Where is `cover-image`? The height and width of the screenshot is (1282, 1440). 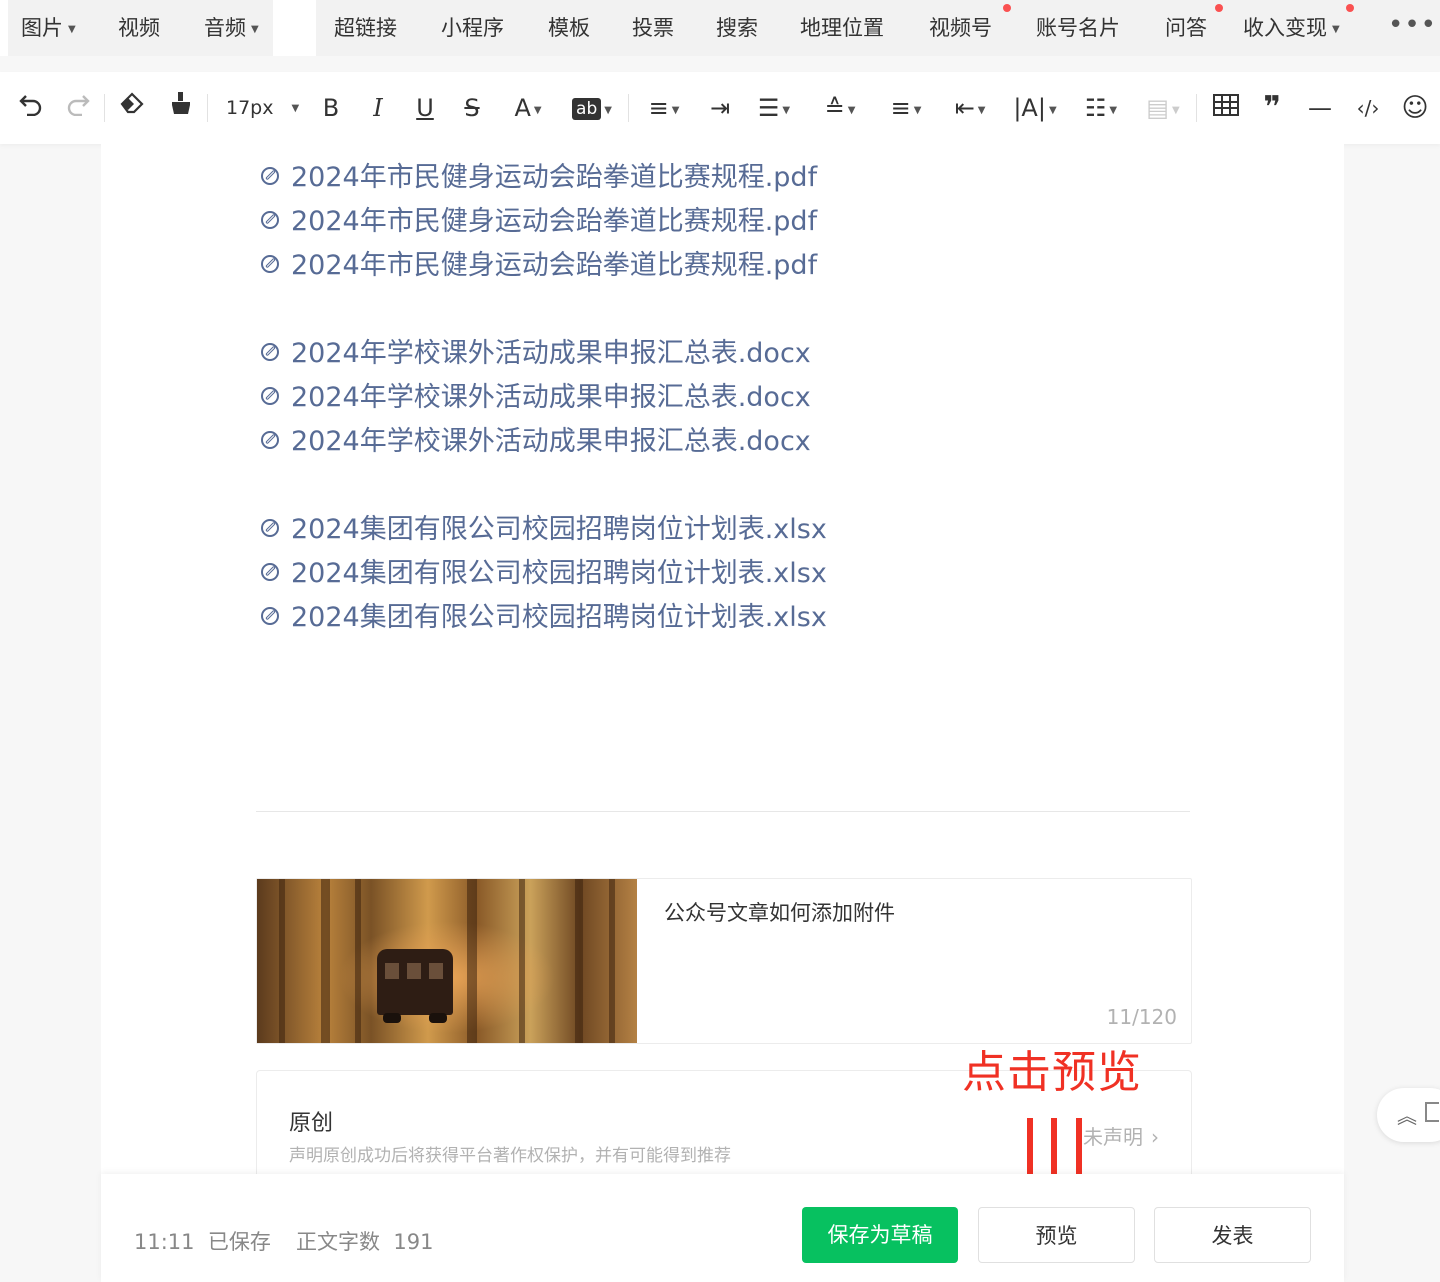
cover-image is located at coordinates (447, 961).